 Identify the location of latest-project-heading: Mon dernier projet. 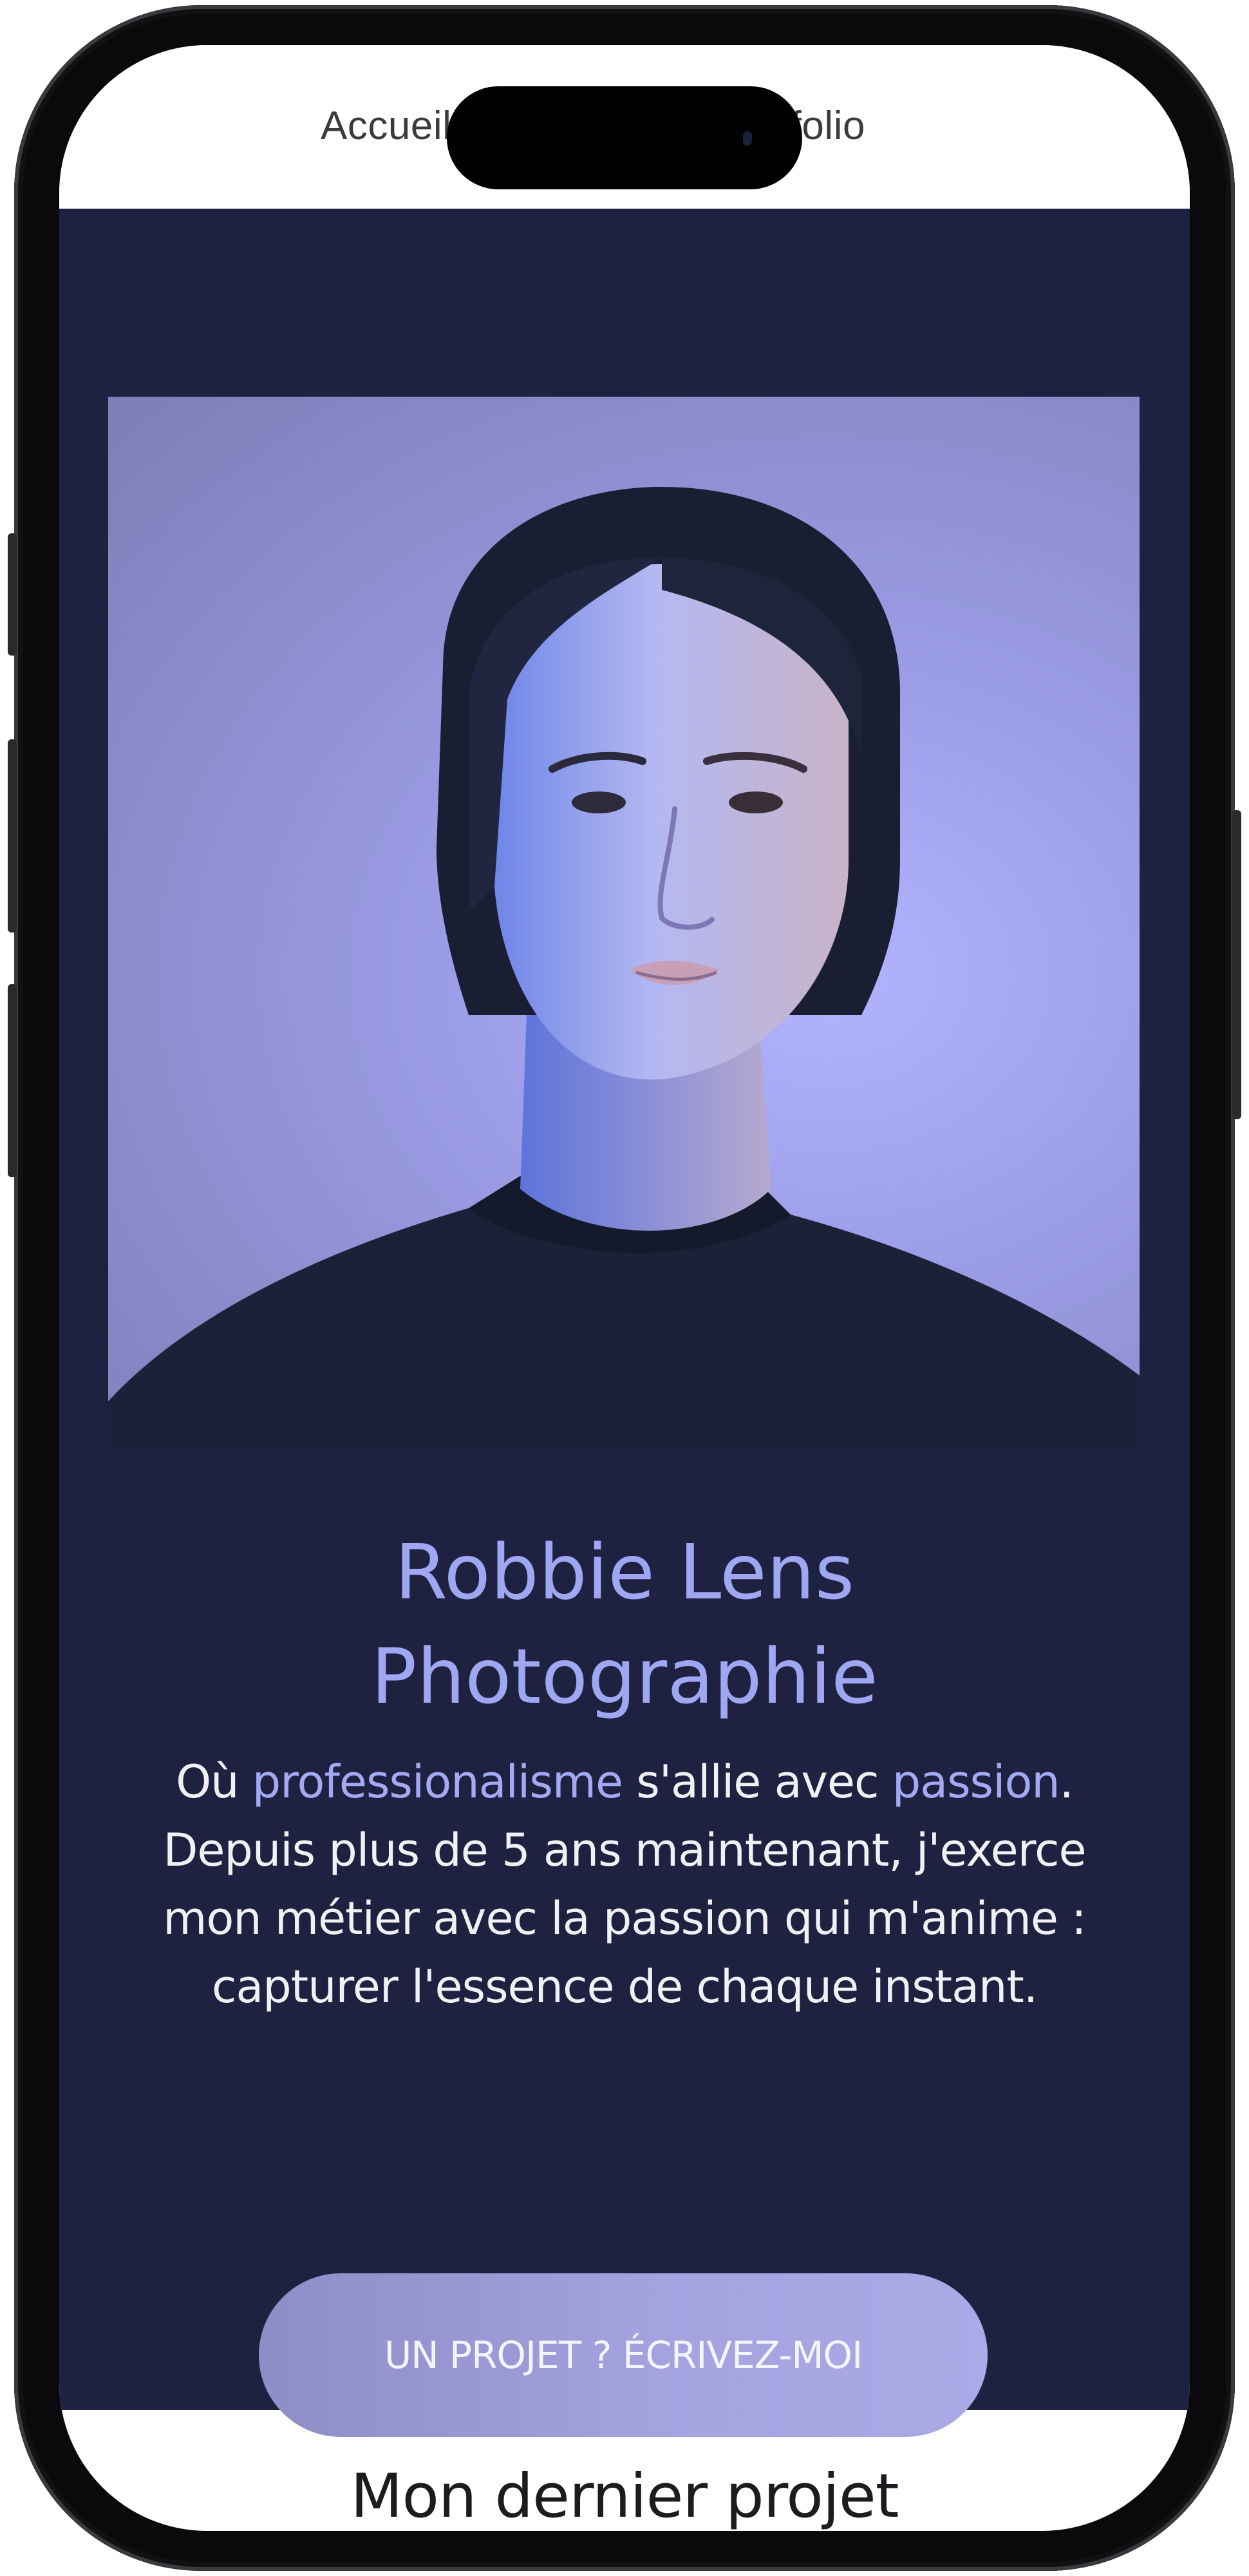
(624, 2496).